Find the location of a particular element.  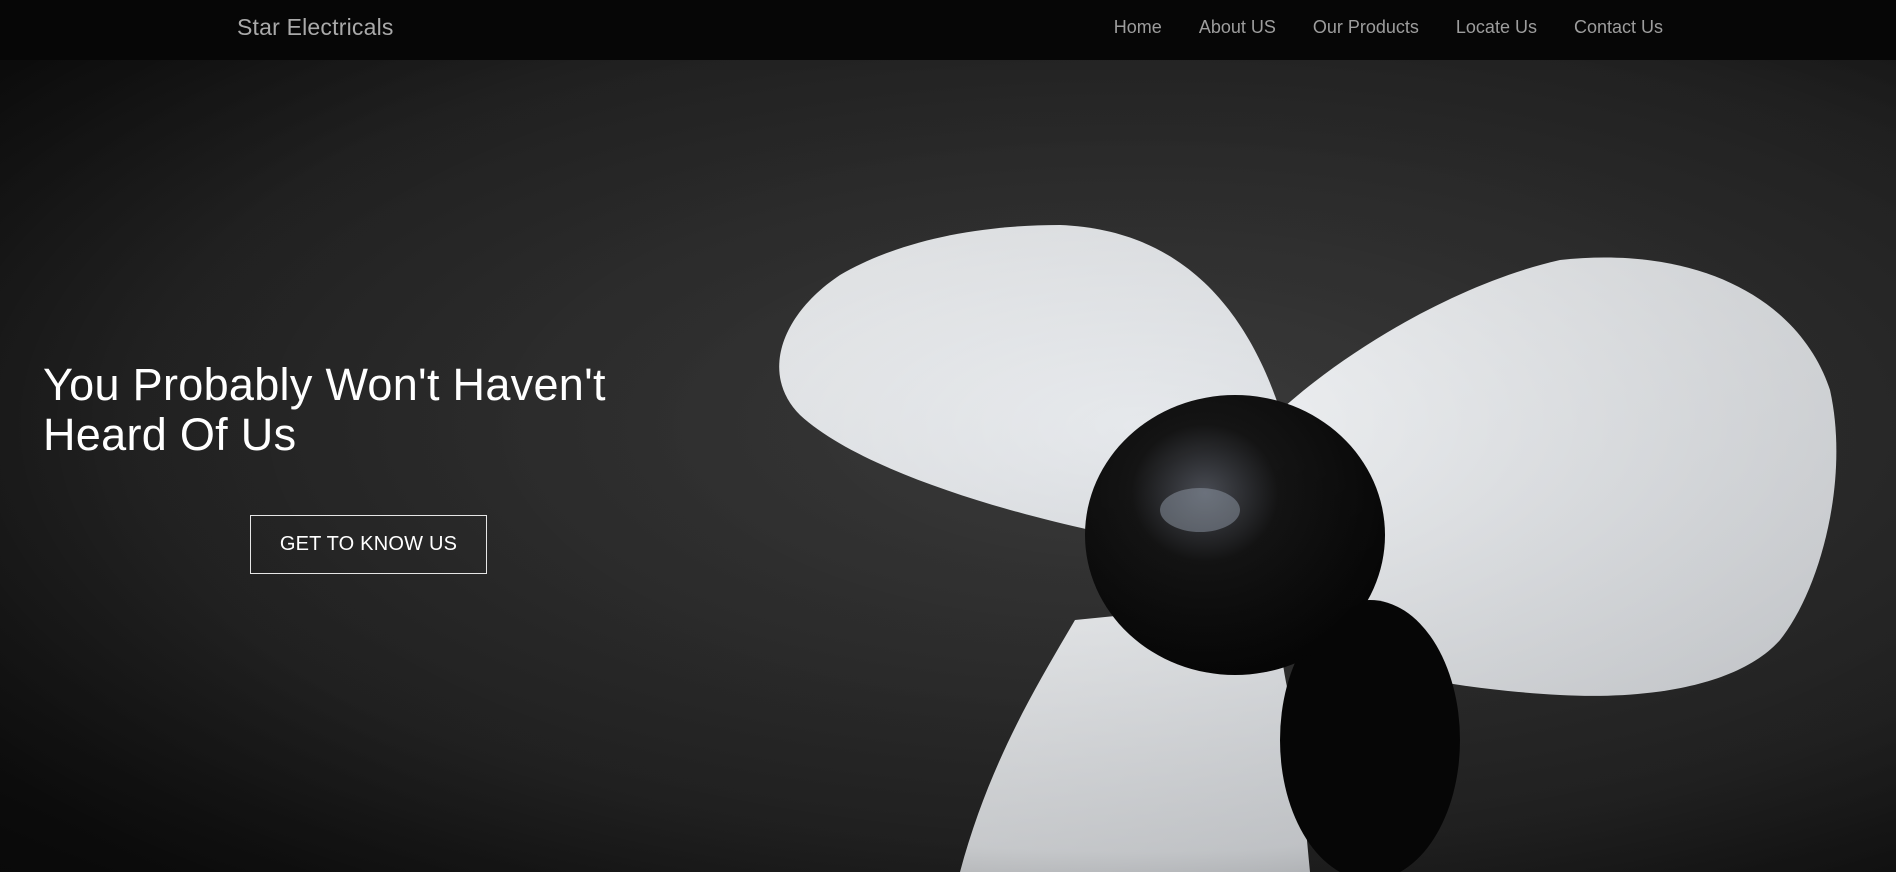

hero-heading-line-1: You Probably Won't Haven't is located at coordinates (324, 384).